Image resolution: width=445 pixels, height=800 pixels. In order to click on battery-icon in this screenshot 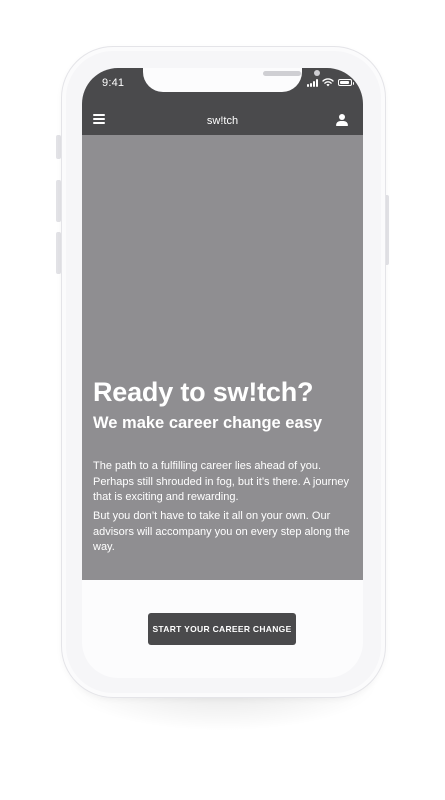, I will do `click(346, 82)`.